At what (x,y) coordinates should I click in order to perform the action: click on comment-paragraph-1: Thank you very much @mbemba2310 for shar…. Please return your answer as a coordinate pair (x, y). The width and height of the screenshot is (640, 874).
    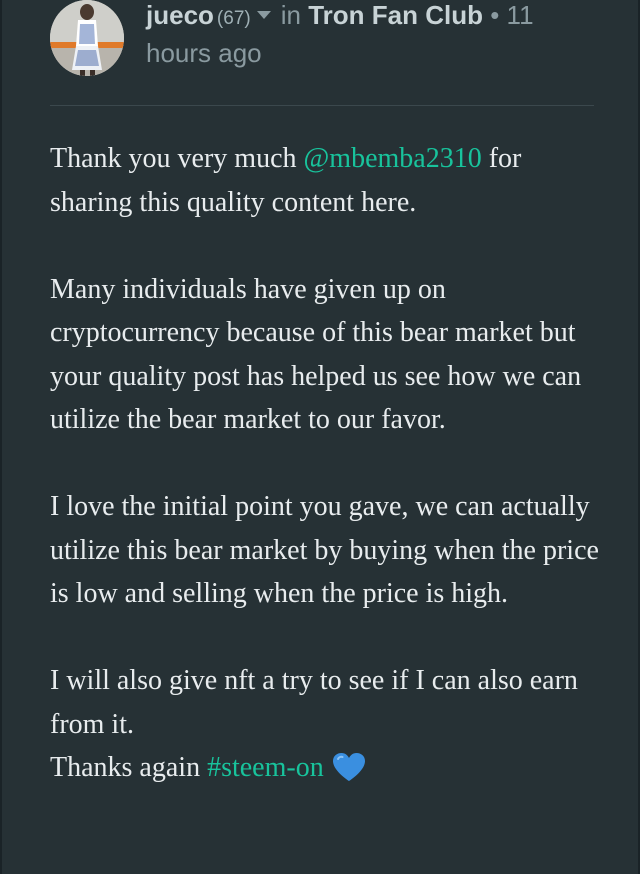
    Looking at the image, I should click on (330, 180).